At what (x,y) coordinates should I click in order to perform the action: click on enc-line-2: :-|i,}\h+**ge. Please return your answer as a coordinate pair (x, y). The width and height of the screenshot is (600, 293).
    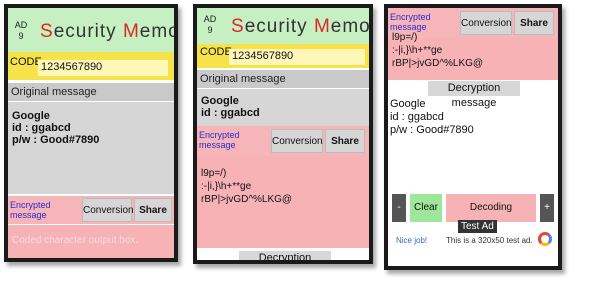
    Looking at the image, I should click on (226, 186).